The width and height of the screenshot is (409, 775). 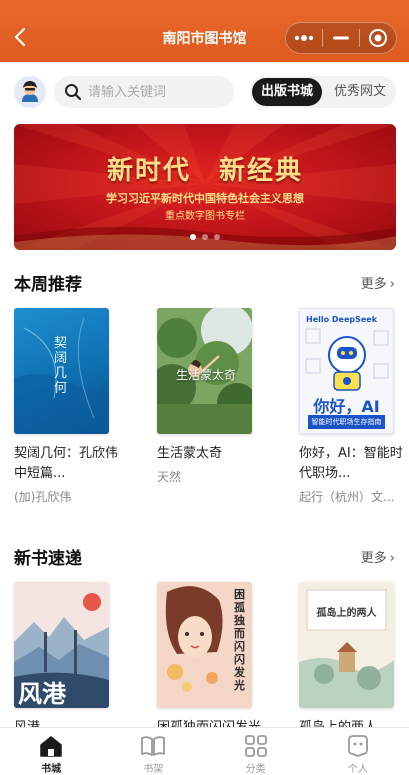 What do you see at coordinates (61, 366) in the screenshot?
I see `cover-title: 契阔几何` at bounding box center [61, 366].